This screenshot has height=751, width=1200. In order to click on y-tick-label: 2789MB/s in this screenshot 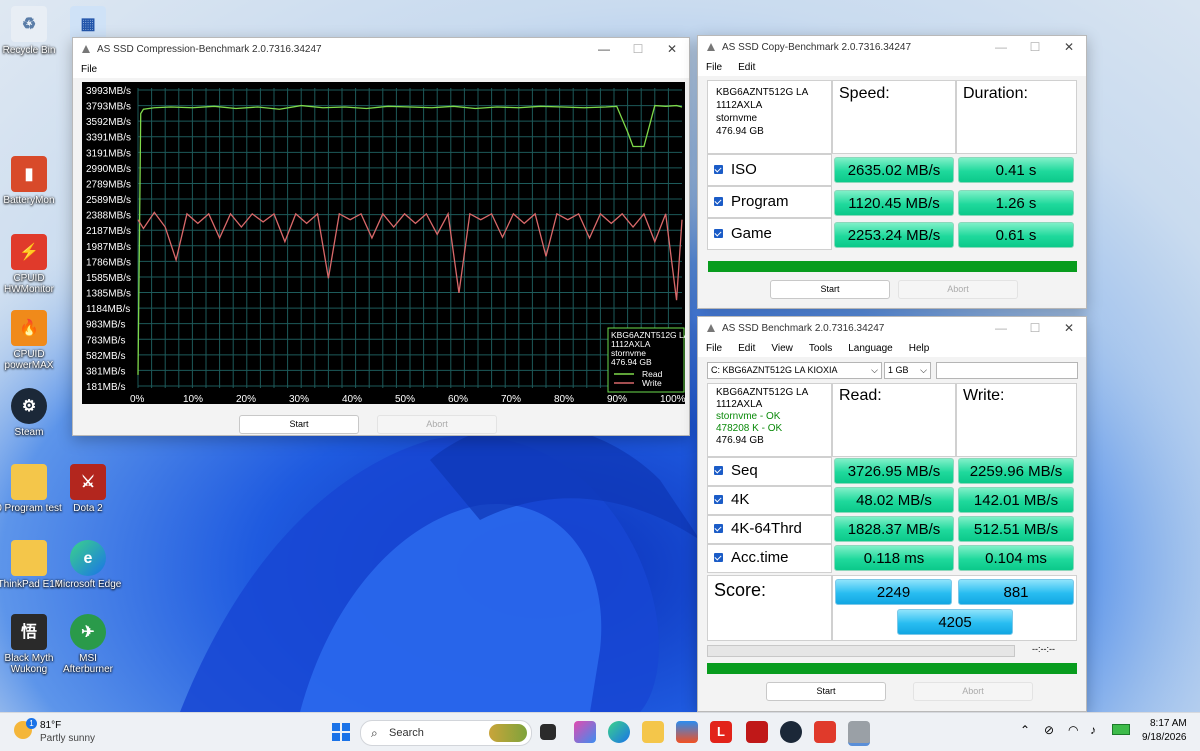, I will do `click(108, 184)`.